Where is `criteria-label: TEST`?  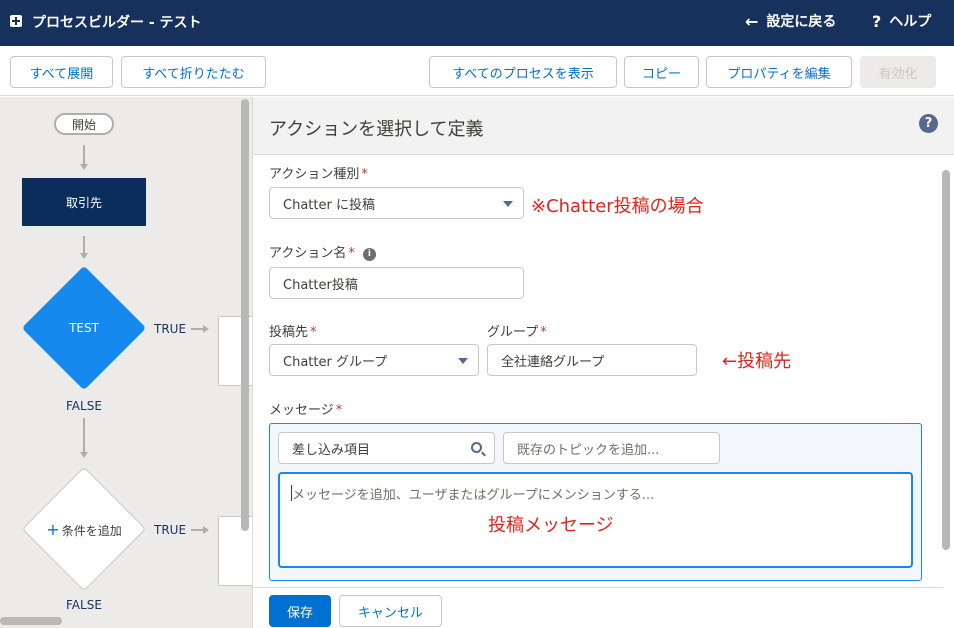
criteria-label: TEST is located at coordinates (84, 328).